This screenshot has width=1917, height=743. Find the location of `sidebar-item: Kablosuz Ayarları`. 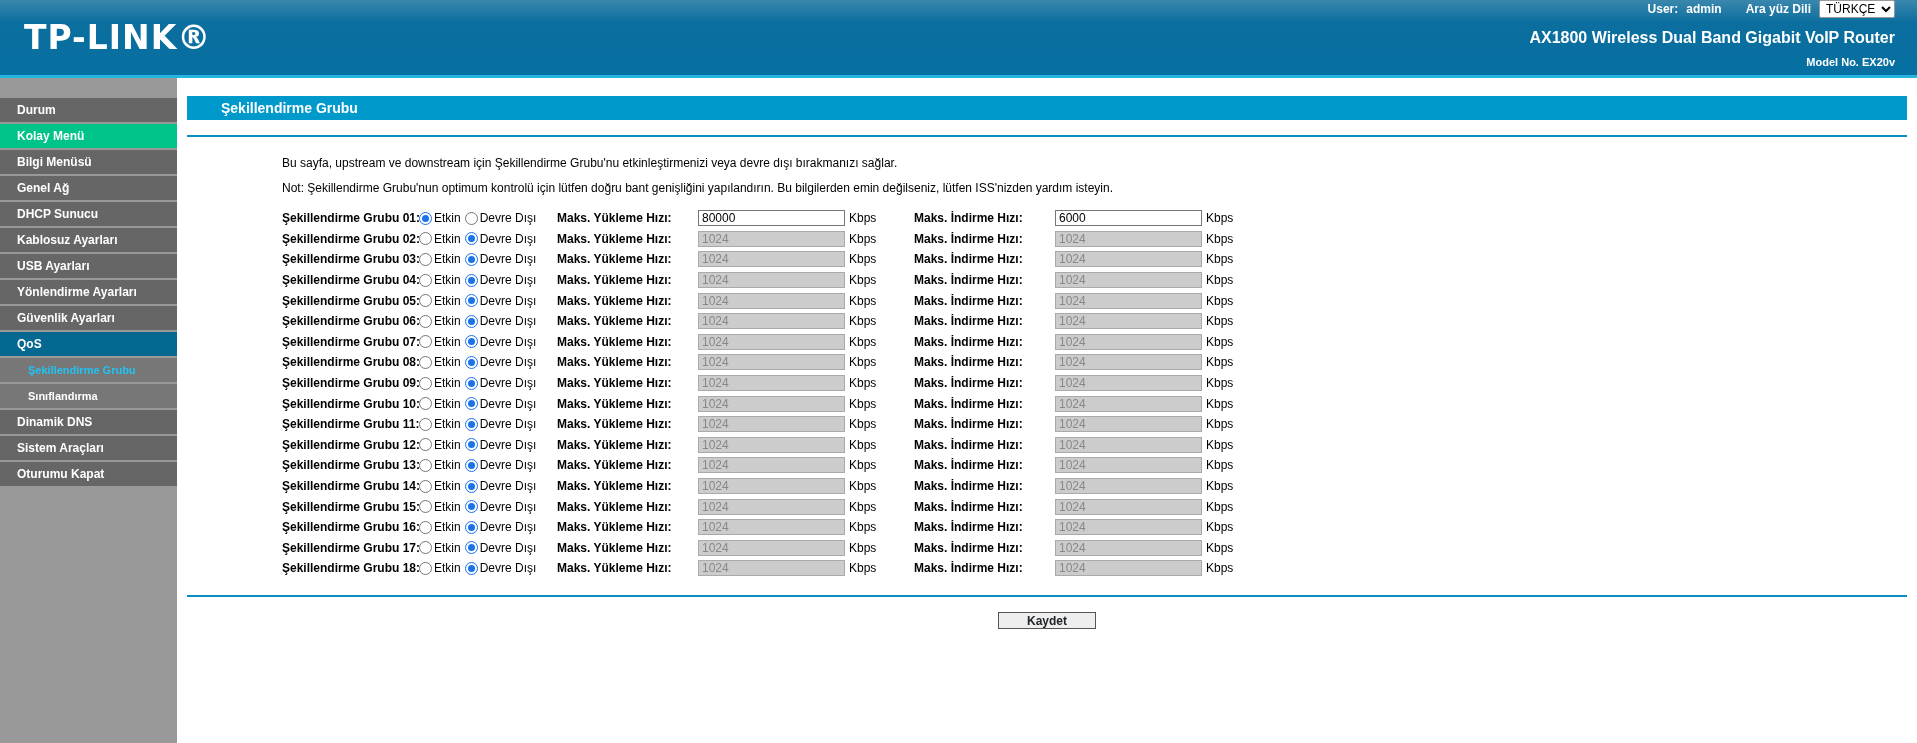

sidebar-item: Kablosuz Ayarları is located at coordinates (88, 241).